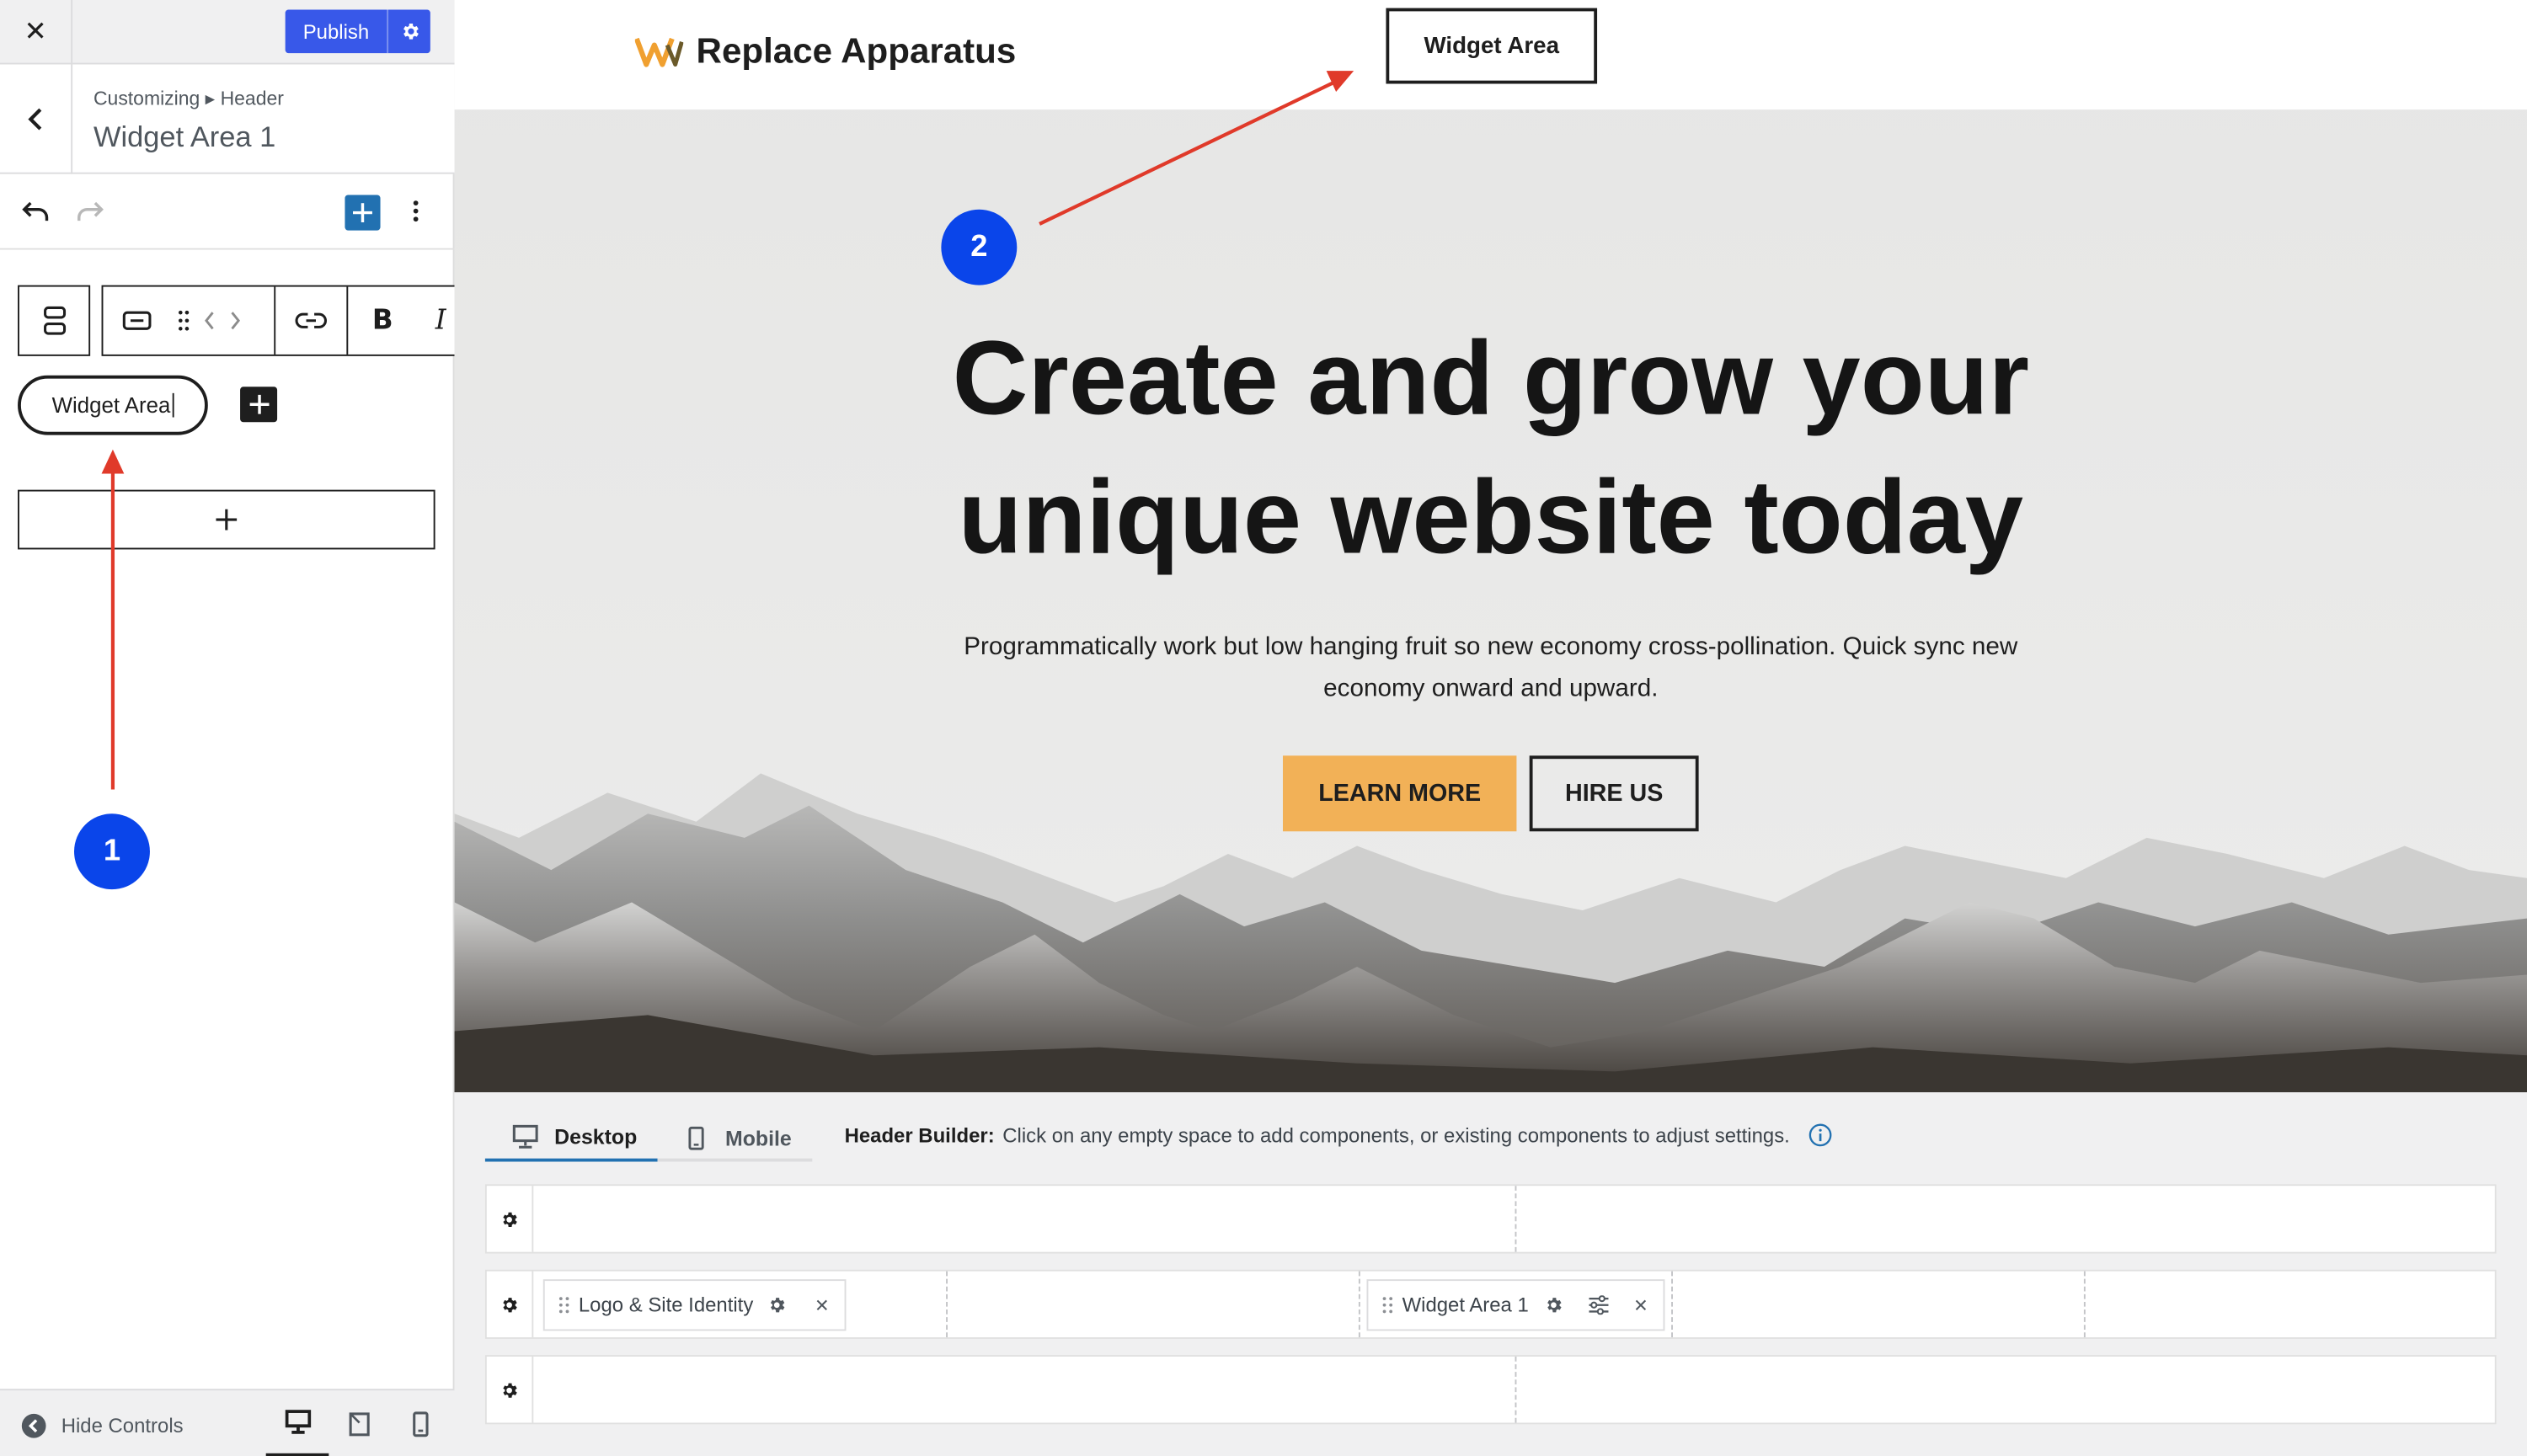 This screenshot has width=2527, height=1456. I want to click on hero-description-line-2: economy onward and upward., so click(1491, 689).